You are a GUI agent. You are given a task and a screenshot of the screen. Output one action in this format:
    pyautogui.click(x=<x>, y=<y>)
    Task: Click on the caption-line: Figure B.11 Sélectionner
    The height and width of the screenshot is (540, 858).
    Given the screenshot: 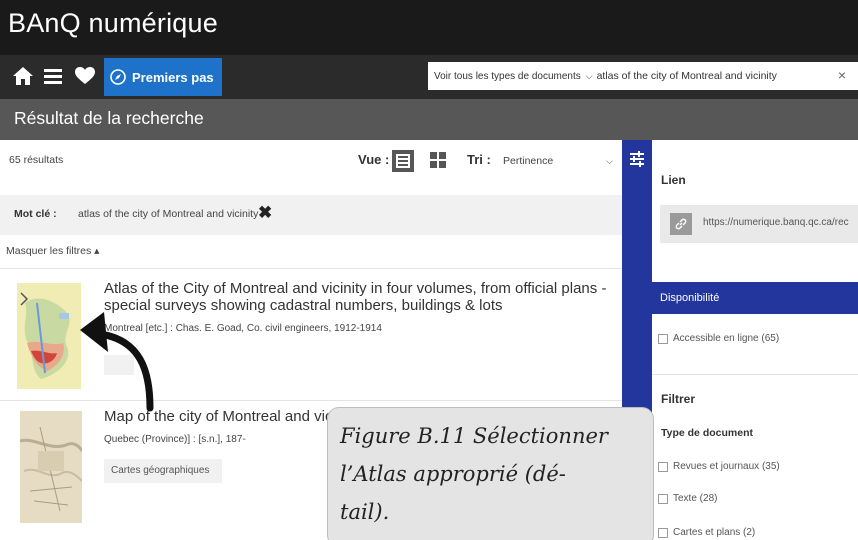 What is the action you would take?
    pyautogui.click(x=474, y=436)
    